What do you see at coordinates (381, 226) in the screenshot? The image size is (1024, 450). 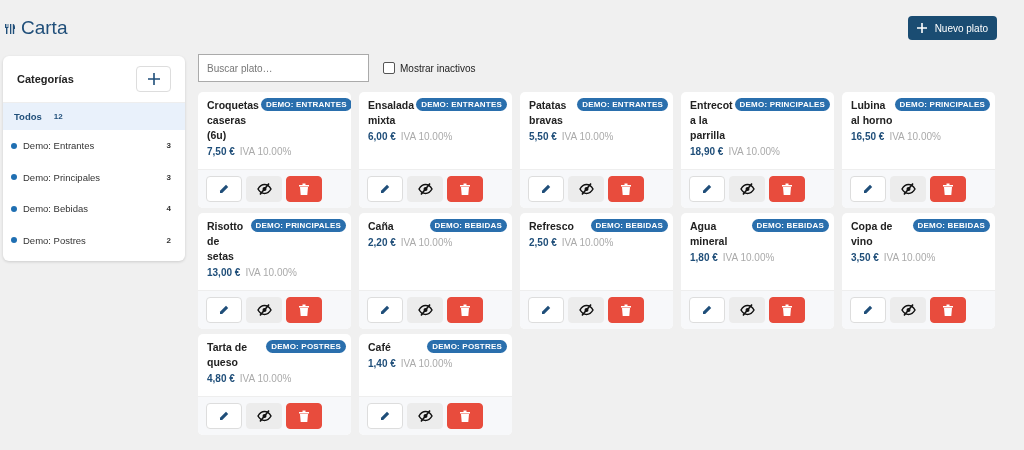 I see `dish-name: Caña` at bounding box center [381, 226].